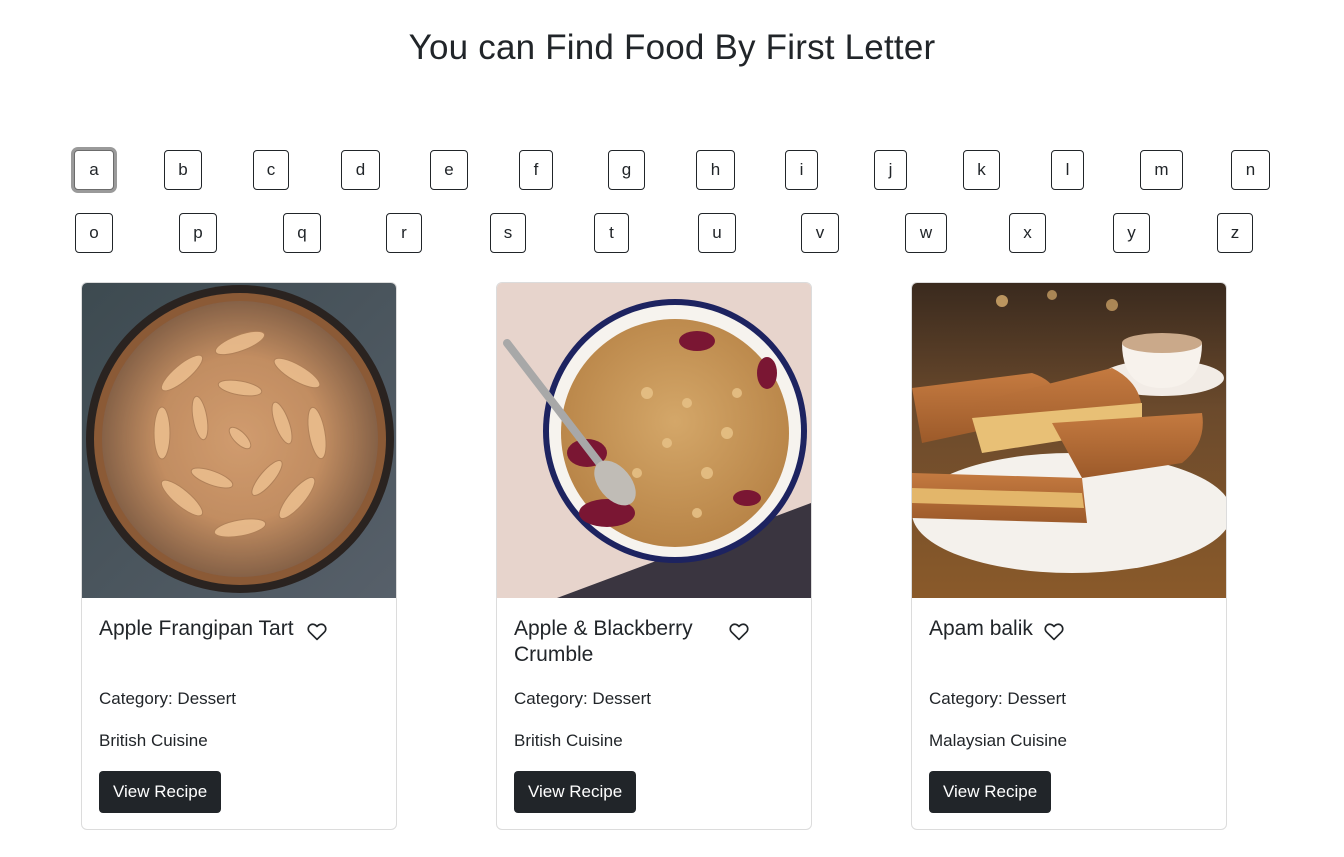 The image size is (1344, 857). Describe the element at coordinates (94, 170) in the screenshot. I see `letter-button-a: a` at that location.